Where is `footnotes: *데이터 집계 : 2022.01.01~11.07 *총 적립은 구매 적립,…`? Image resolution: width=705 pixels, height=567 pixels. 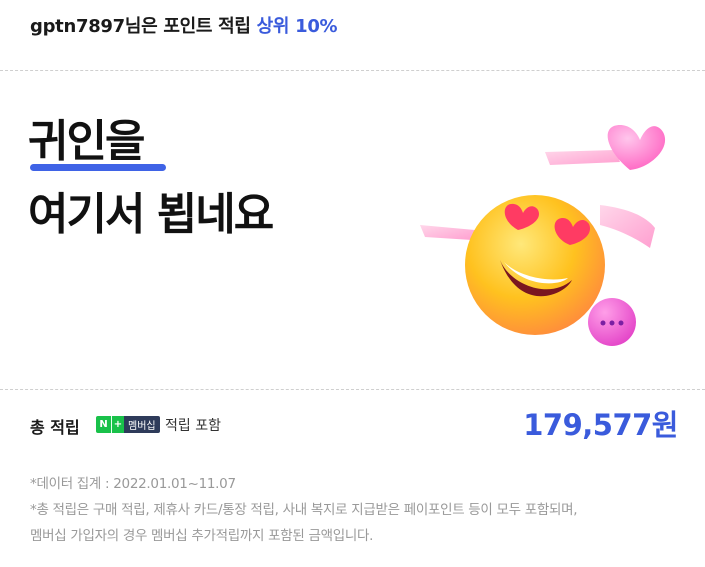
footnotes: *데이터 집계 : 2022.01.01~11.07 *총 적립은 구매 적립,… is located at coordinates (304, 510).